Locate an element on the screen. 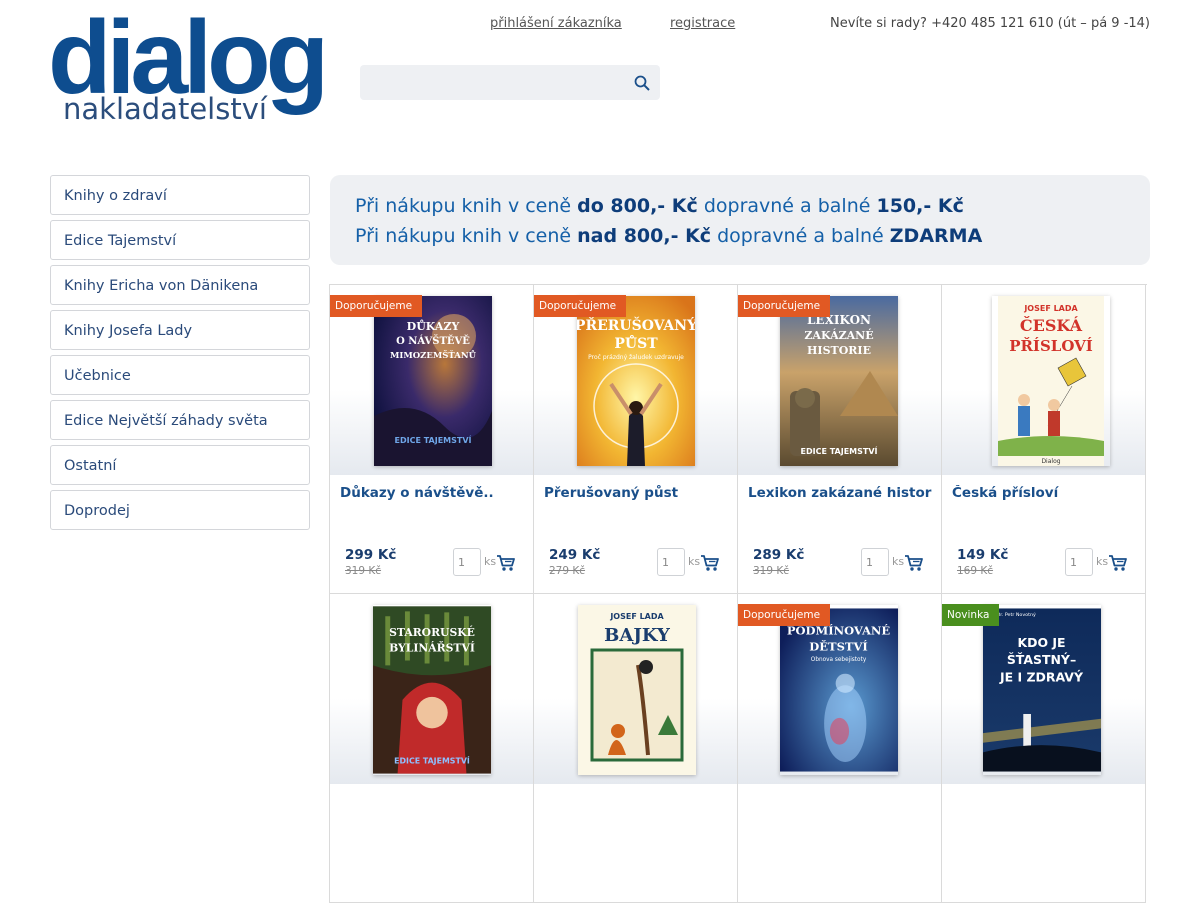  svg-text: ZAKÁZANÉ is located at coordinates (838, 335).